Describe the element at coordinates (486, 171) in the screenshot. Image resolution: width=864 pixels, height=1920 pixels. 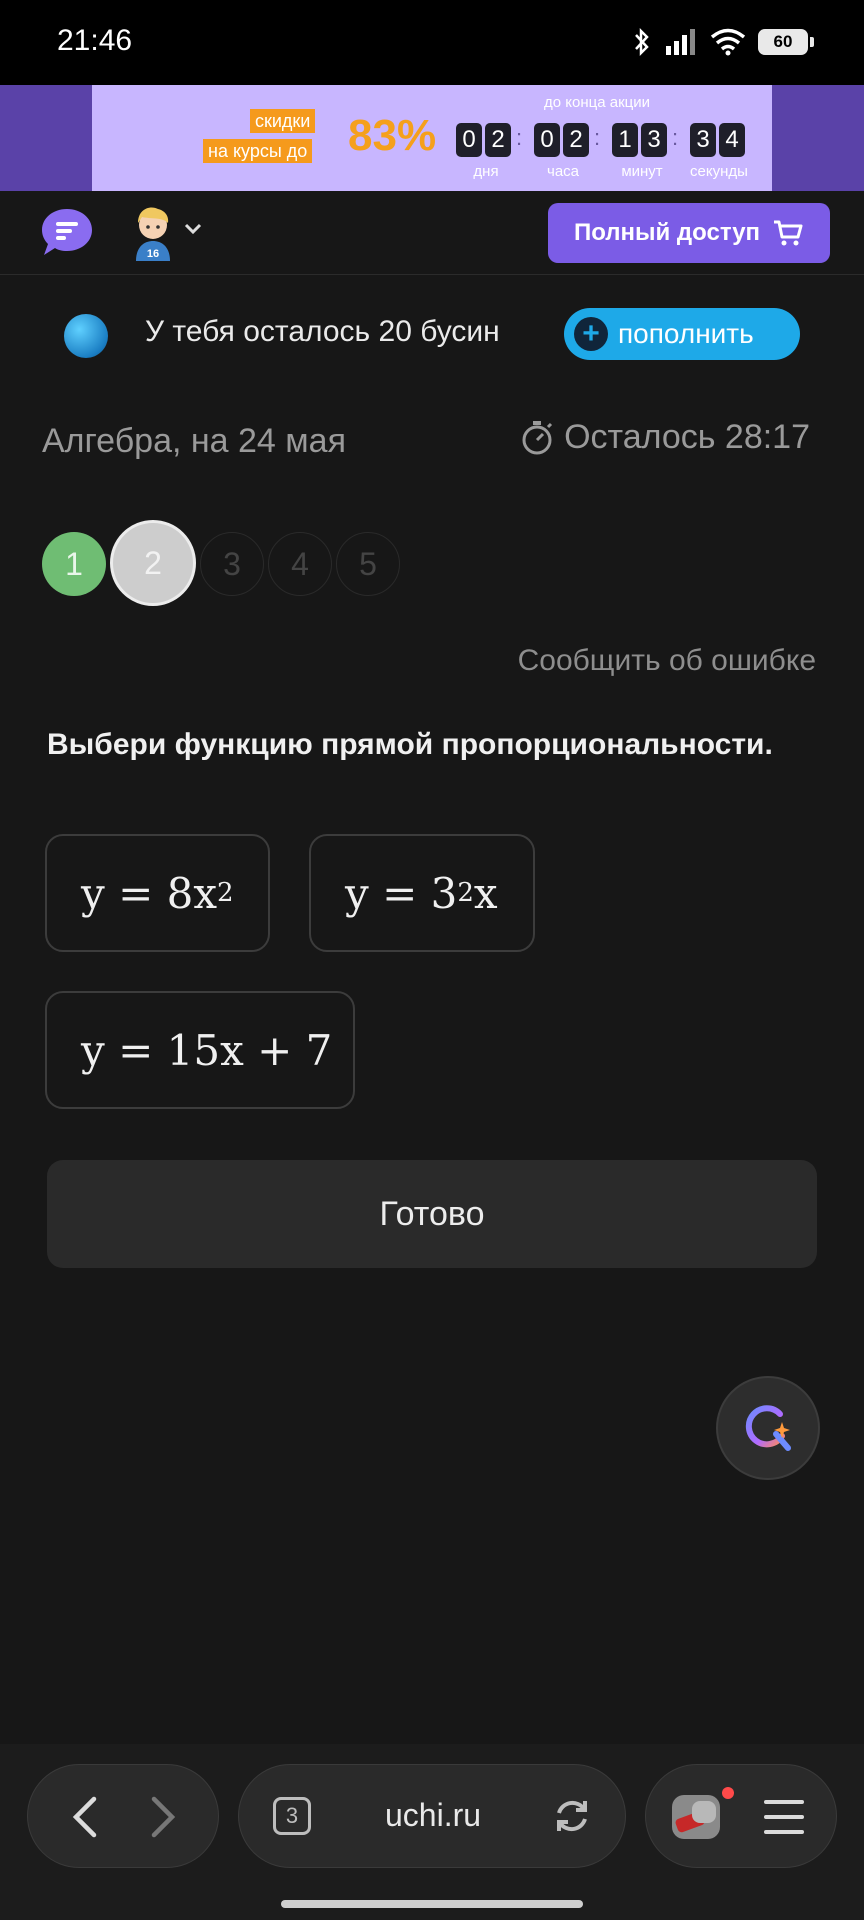
I see `countdown-unit-days: дня` at that location.